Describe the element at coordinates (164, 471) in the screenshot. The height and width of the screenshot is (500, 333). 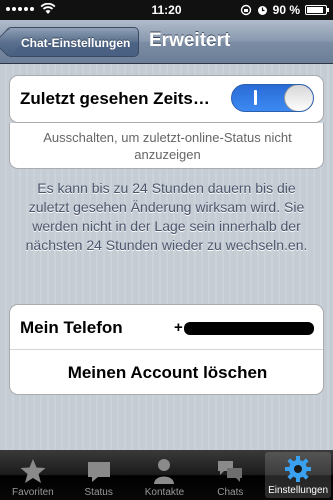
I see `person-icon` at that location.